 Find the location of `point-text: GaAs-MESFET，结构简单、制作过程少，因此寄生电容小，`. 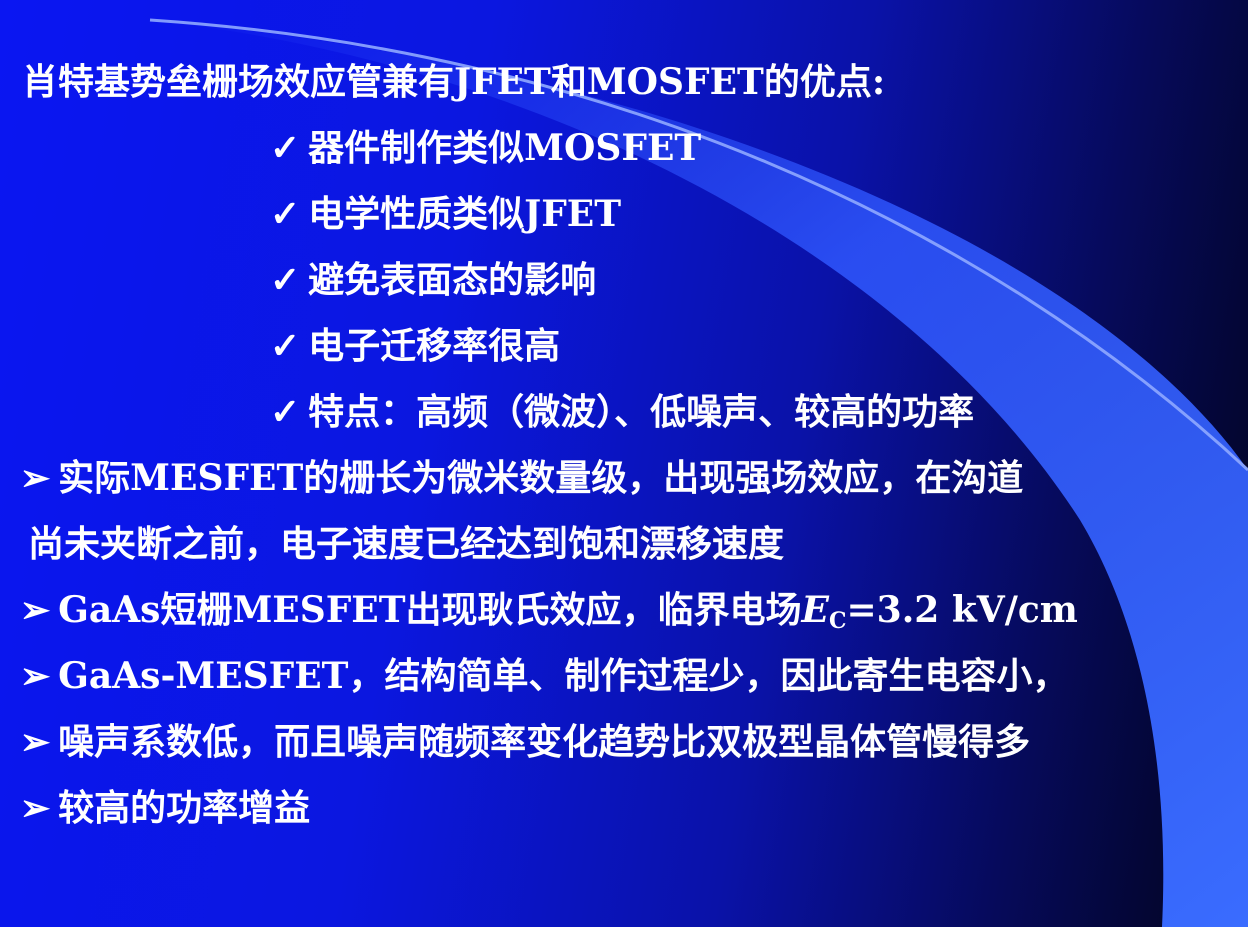

point-text: GaAs-MESFET，结构简单、制作过程少，因此寄生电容小， is located at coordinates (563, 676).